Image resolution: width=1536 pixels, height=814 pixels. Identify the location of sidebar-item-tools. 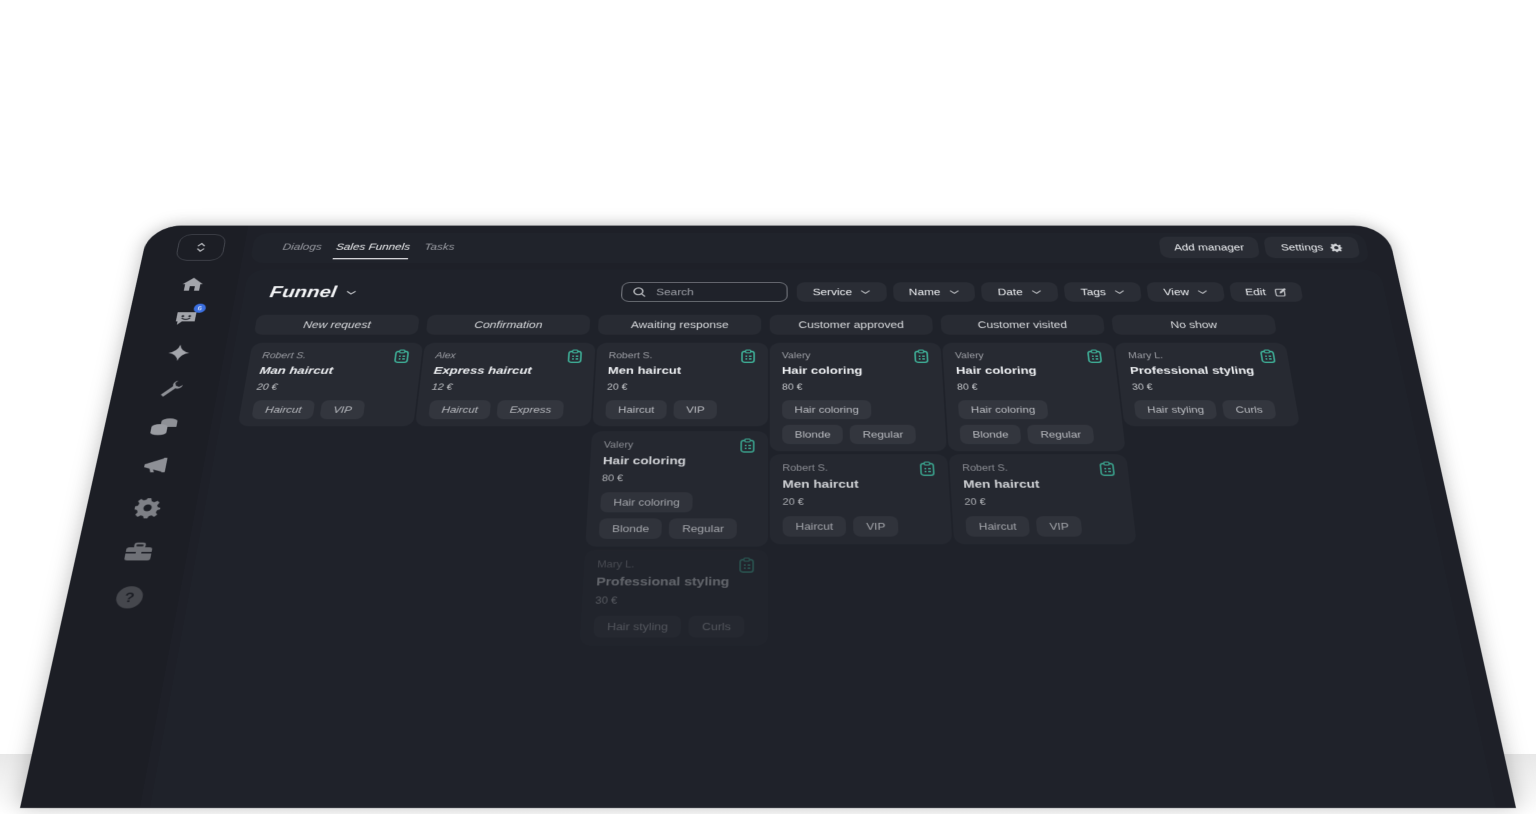
(171, 389).